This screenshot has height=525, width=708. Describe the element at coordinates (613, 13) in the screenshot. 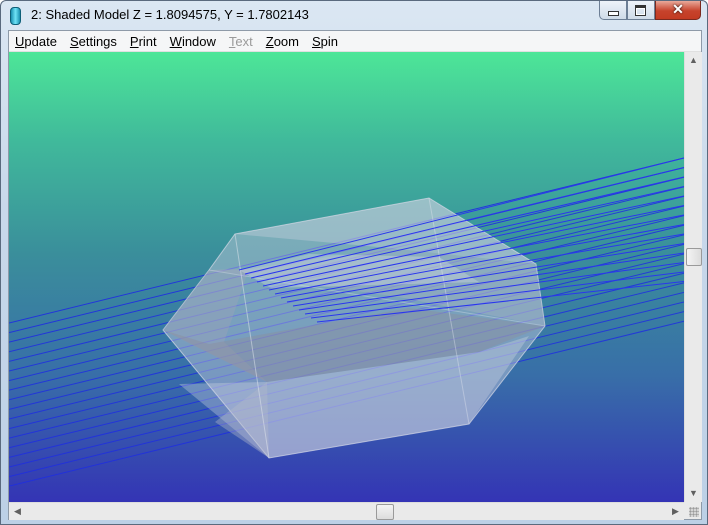

I see `minimize-icon` at that location.